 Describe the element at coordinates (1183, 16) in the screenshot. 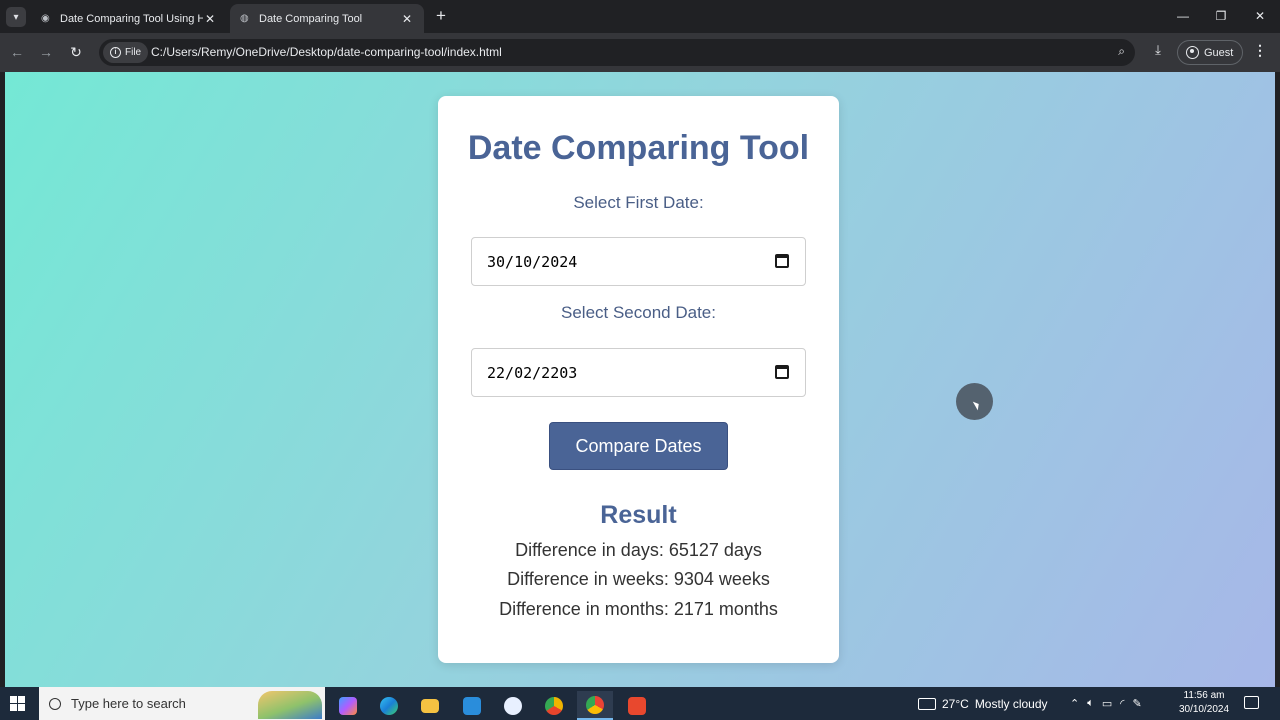

I see `minimize-icon: —` at that location.